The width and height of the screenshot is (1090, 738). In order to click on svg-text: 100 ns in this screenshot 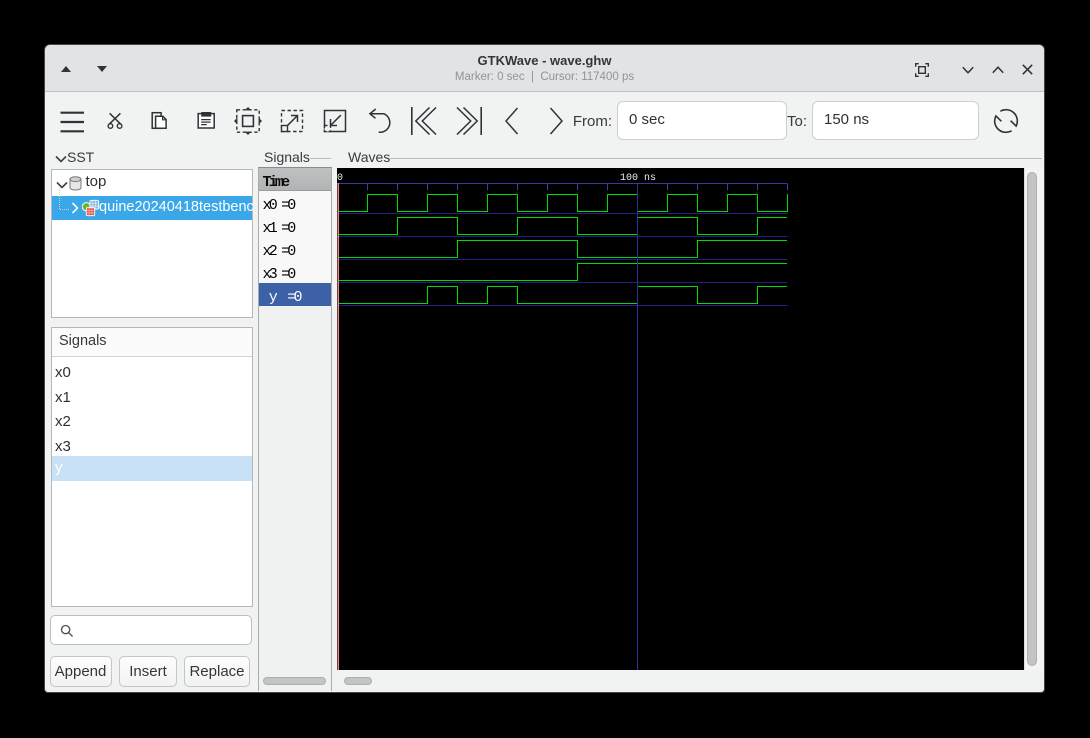, I will do `click(638, 178)`.